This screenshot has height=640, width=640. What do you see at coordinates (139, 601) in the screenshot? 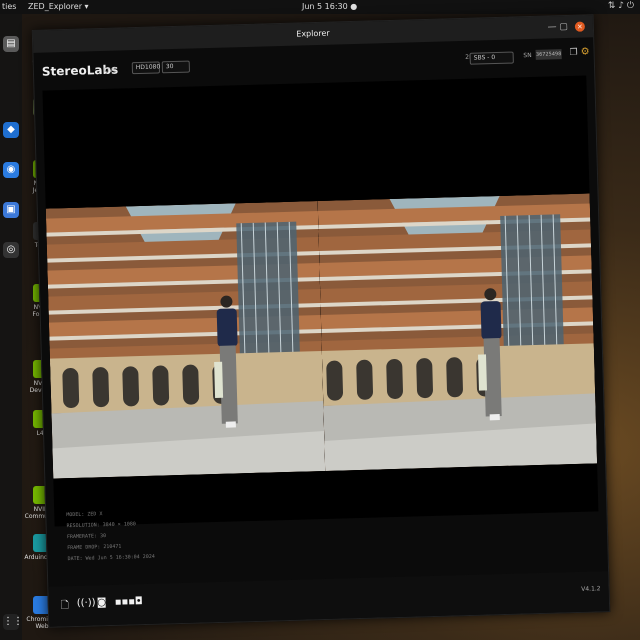
I see `snapshot-icon: ◘` at bounding box center [139, 601].